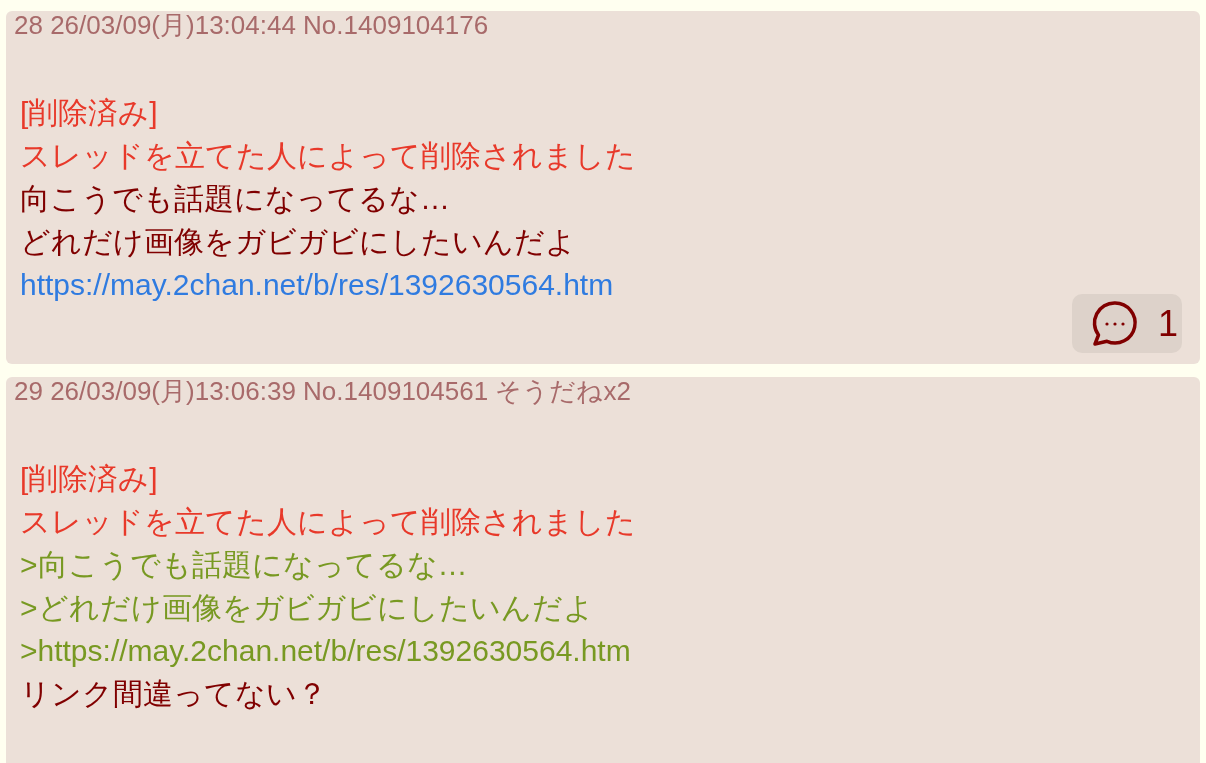  Describe the element at coordinates (173, 694) in the screenshot. I see `post-text: リンク間違ってない？` at that location.